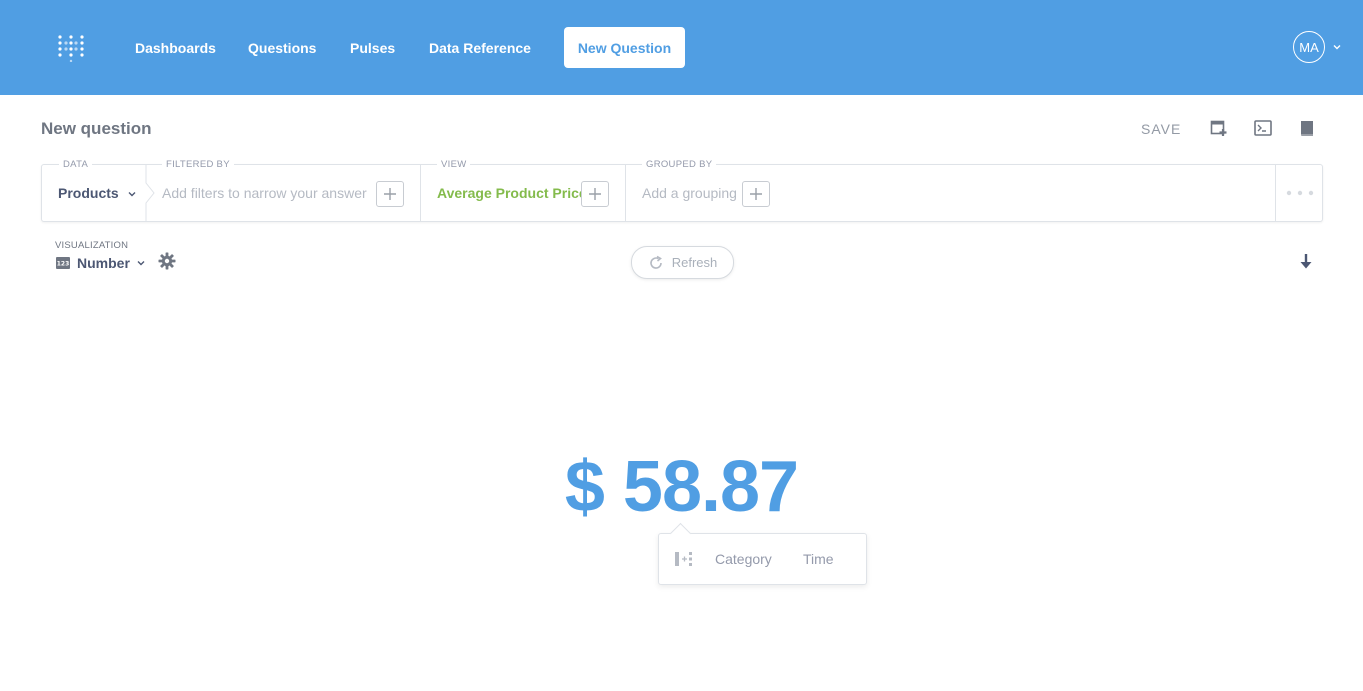  Describe the element at coordinates (454, 164) in the screenshot. I see `view-label: VIEW` at that location.